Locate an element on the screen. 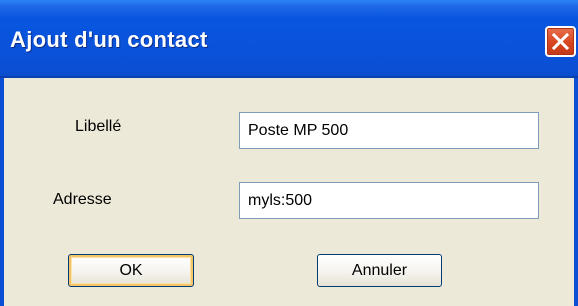 Image resolution: width=578 pixels, height=306 pixels. dialog-title: Ajout d'un contact is located at coordinates (109, 39).